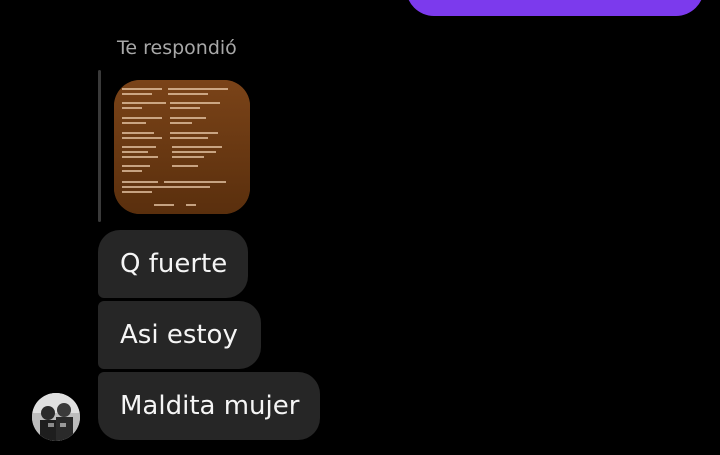 Image resolution: width=720 pixels, height=455 pixels. I want to click on message-text: Maldita mujer, so click(210, 406).